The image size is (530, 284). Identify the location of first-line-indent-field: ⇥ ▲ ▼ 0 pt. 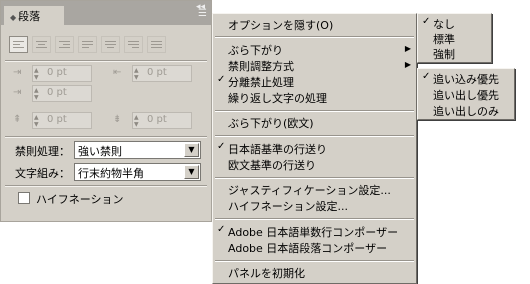
(52, 93).